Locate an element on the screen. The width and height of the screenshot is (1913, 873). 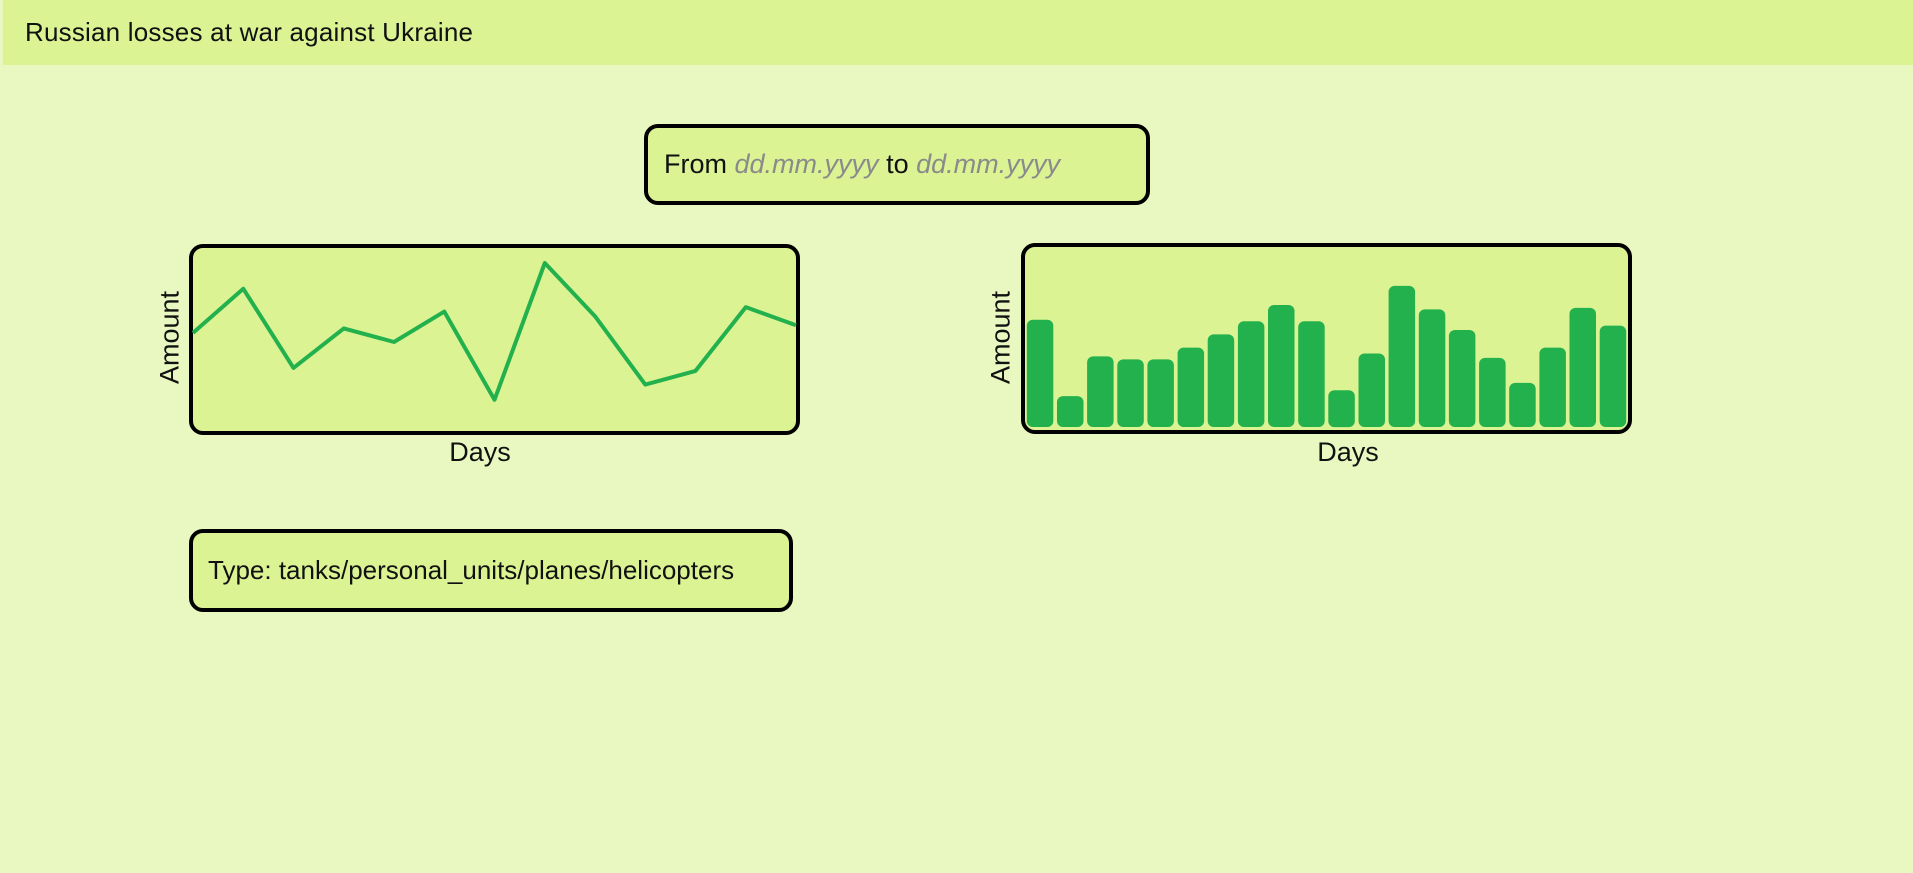
header-bar: Russian losses at war against Ukraine is located at coordinates (958, 32).